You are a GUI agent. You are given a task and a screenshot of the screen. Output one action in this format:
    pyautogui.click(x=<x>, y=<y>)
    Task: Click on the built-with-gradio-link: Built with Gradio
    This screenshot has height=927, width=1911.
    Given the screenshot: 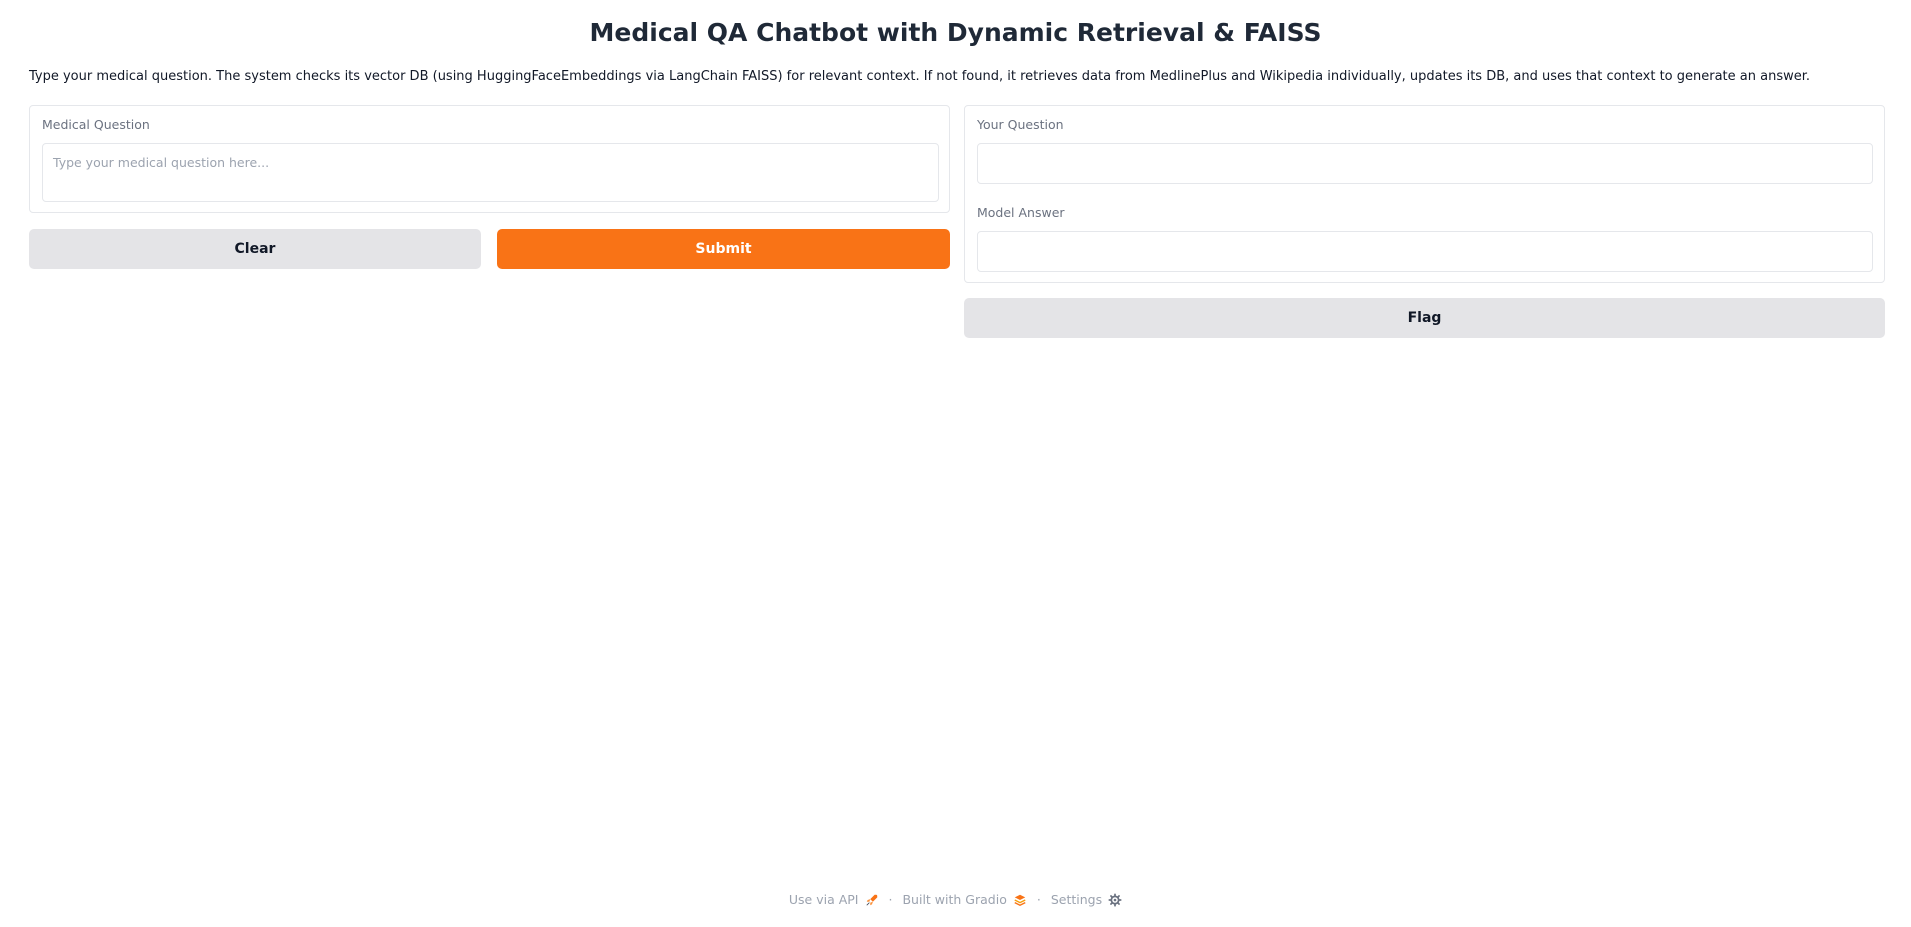 What is the action you would take?
    pyautogui.click(x=964, y=899)
    